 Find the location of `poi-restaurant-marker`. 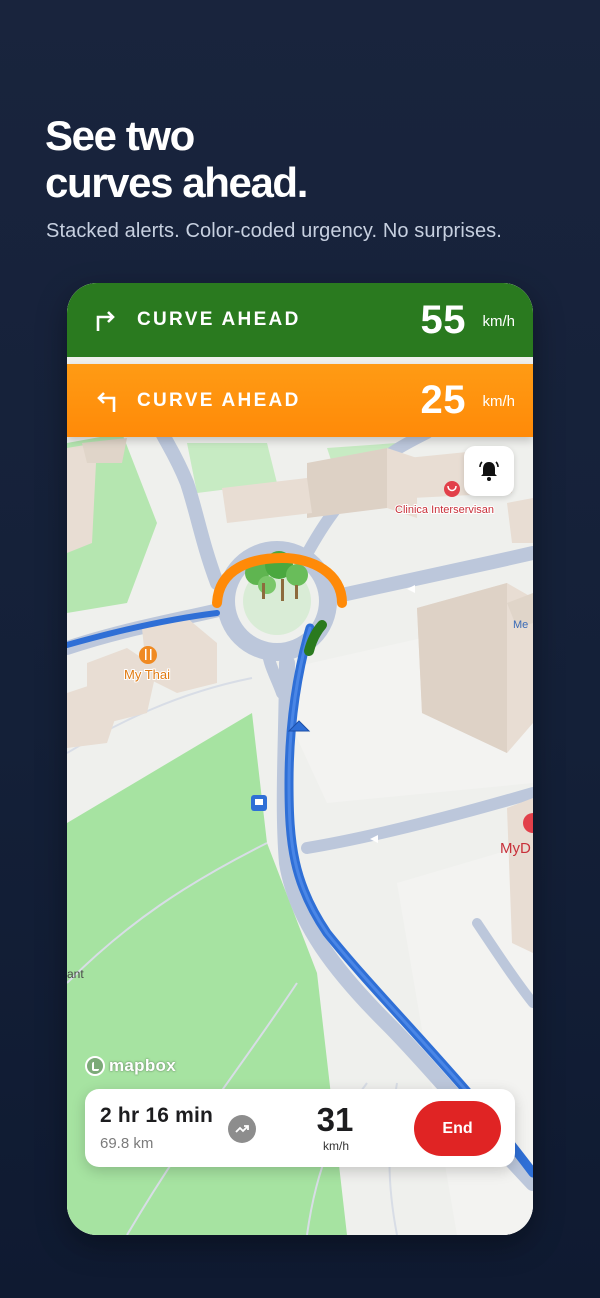

poi-restaurant-marker is located at coordinates (148, 655).